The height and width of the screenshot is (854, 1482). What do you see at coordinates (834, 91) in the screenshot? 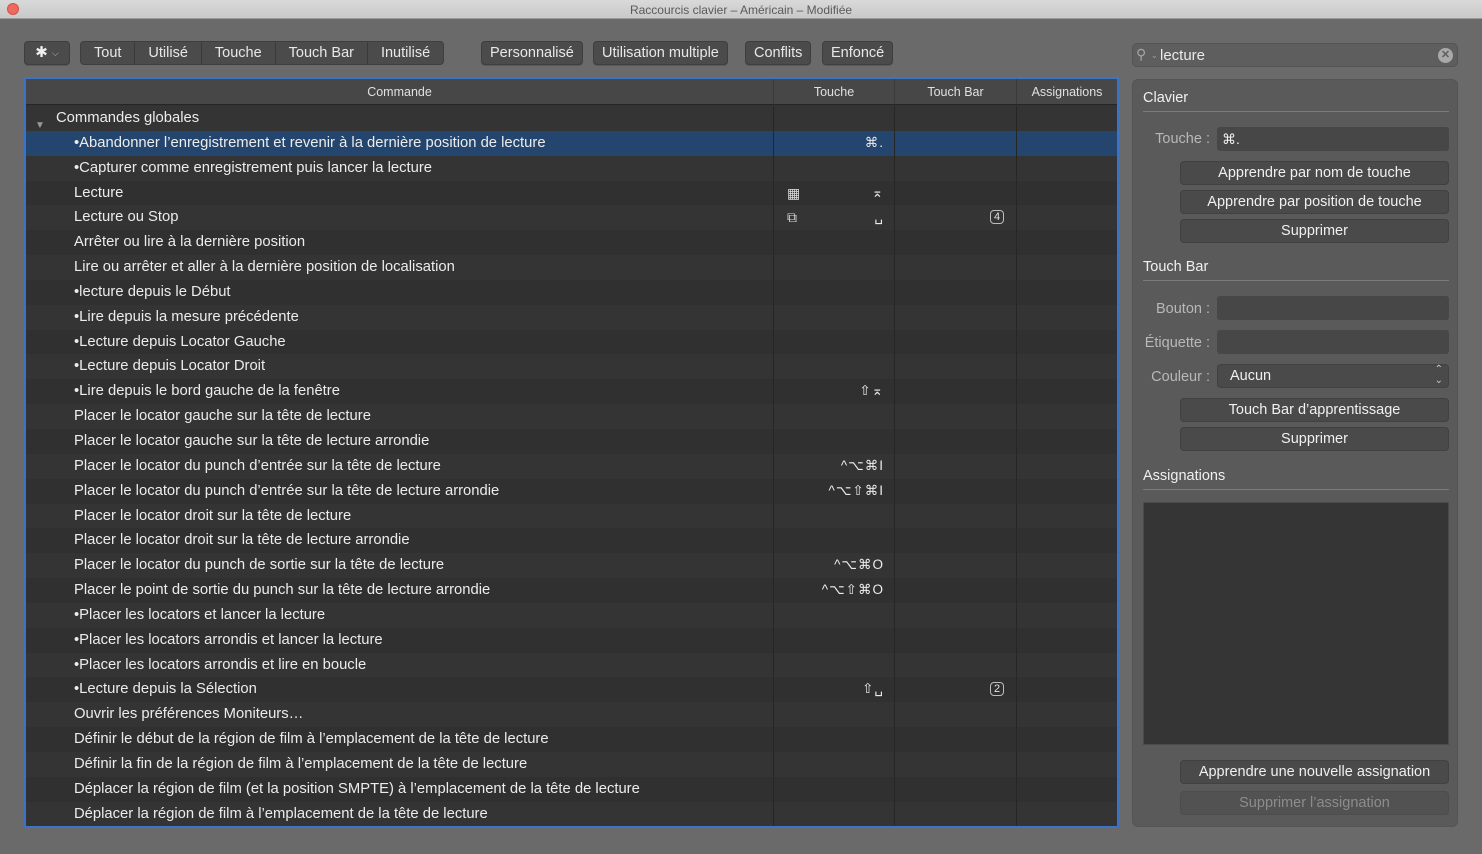
I see `header-key: Touche` at bounding box center [834, 91].